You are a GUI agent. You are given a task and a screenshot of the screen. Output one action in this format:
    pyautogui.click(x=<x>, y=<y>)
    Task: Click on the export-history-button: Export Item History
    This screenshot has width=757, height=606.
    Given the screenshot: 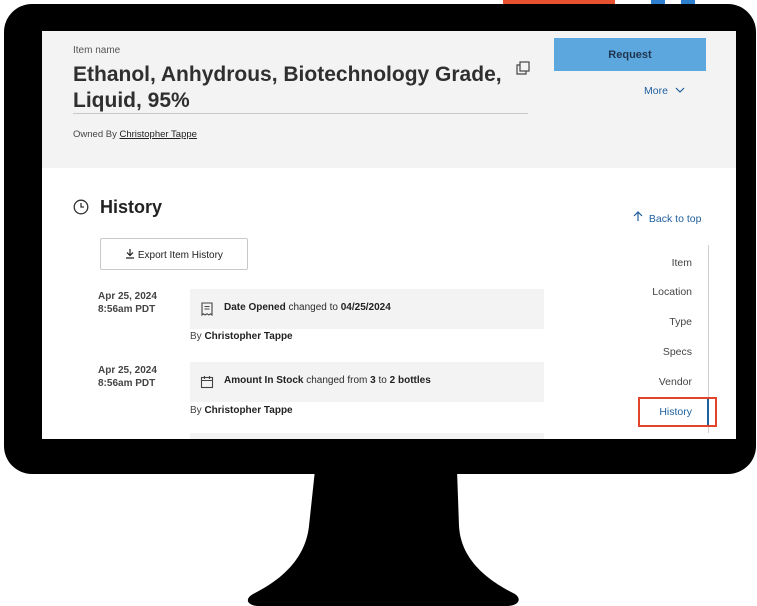 What is the action you would take?
    pyautogui.click(x=174, y=254)
    